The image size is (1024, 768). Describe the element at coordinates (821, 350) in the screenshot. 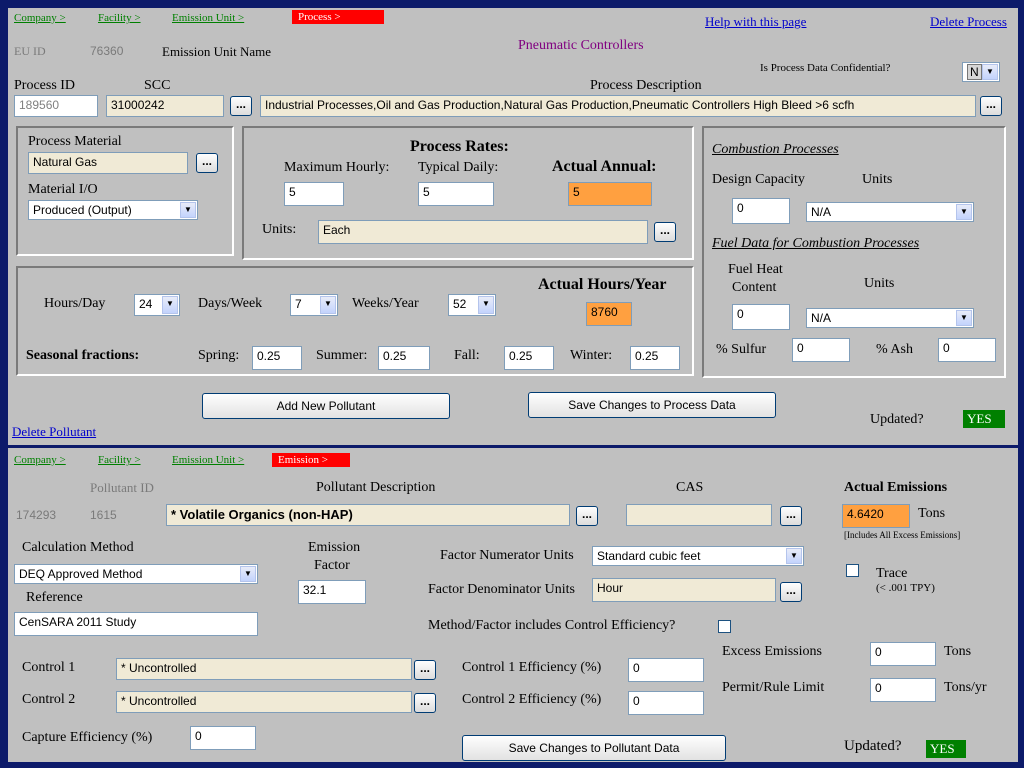

I see `sulfur-field: 0` at that location.